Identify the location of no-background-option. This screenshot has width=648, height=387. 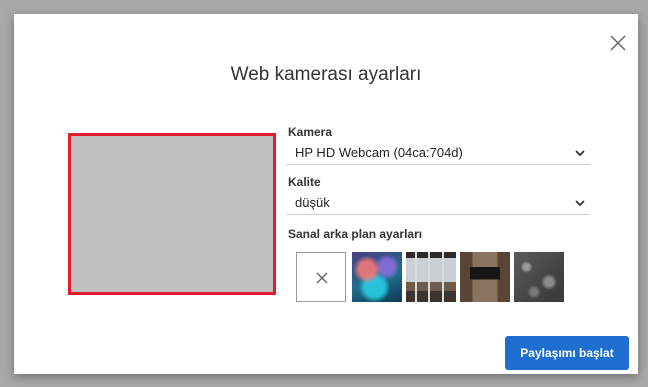
(321, 277).